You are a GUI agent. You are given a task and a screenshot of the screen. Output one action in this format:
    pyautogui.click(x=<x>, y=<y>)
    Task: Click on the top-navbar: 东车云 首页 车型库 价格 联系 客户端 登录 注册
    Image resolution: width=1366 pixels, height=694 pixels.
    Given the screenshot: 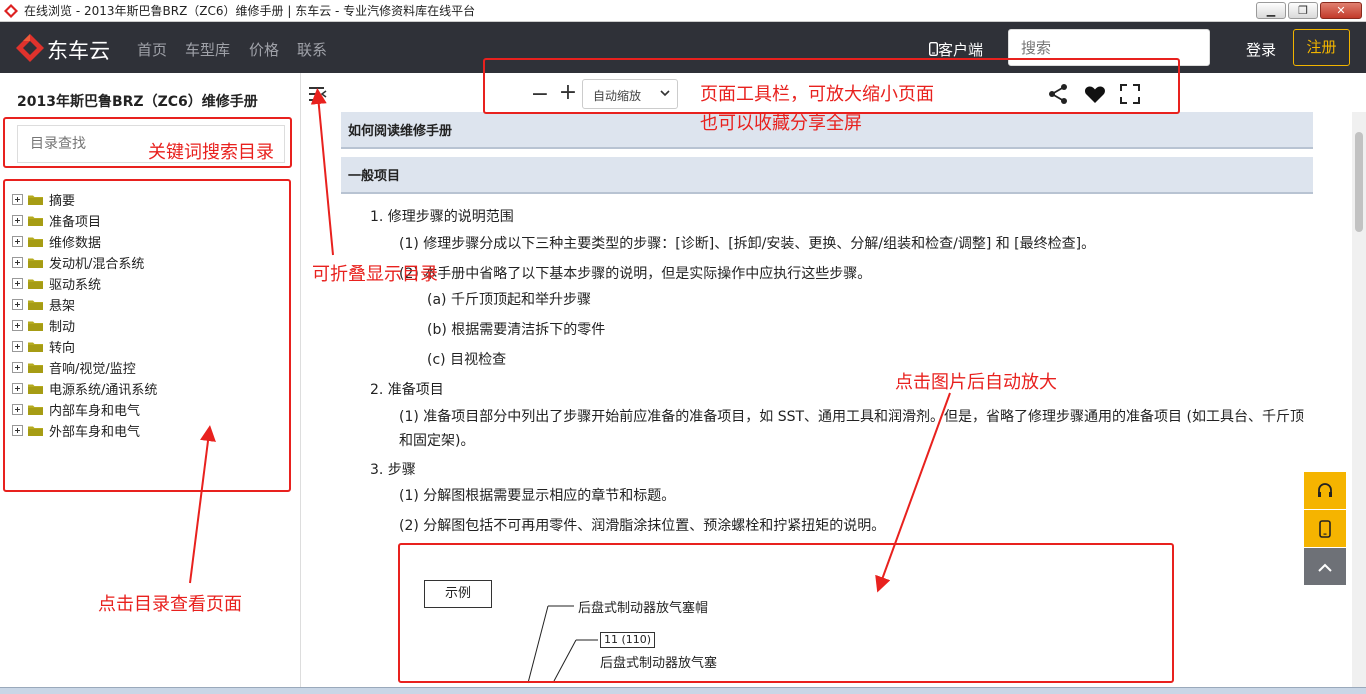 What is the action you would take?
    pyautogui.click(x=683, y=47)
    